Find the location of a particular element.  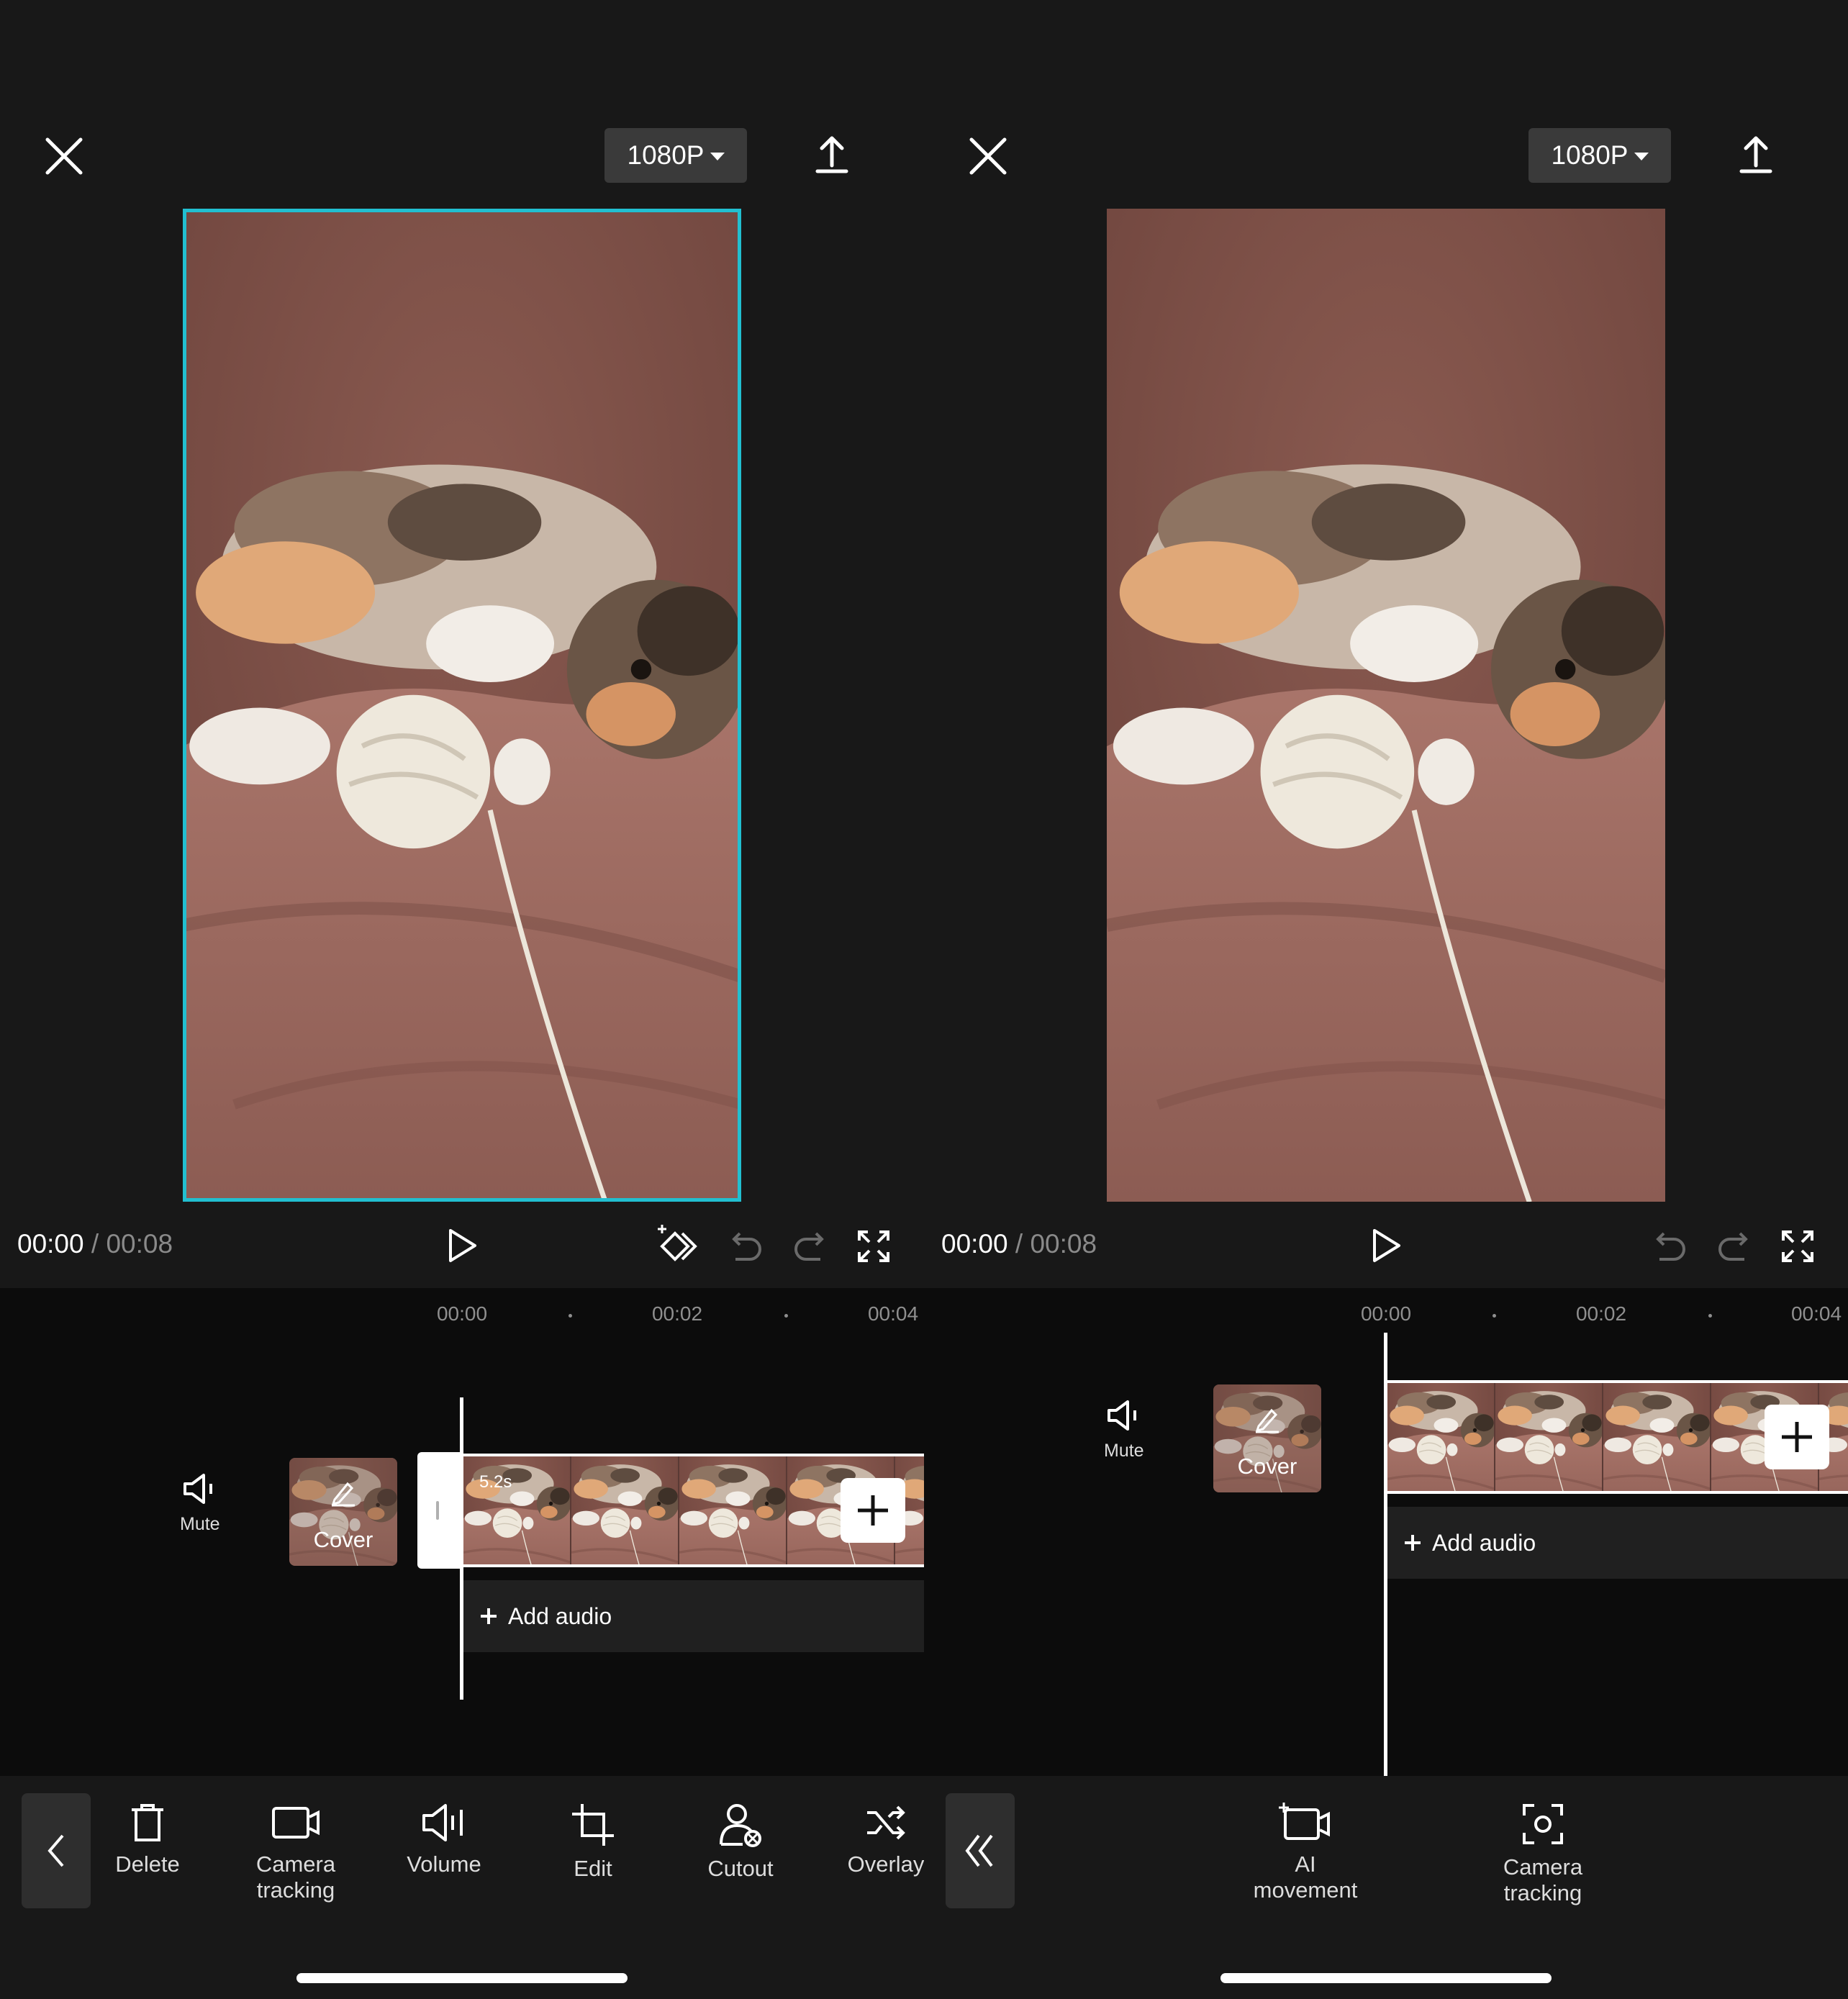

tool-cutout: Cutout is located at coordinates (740, 1842).